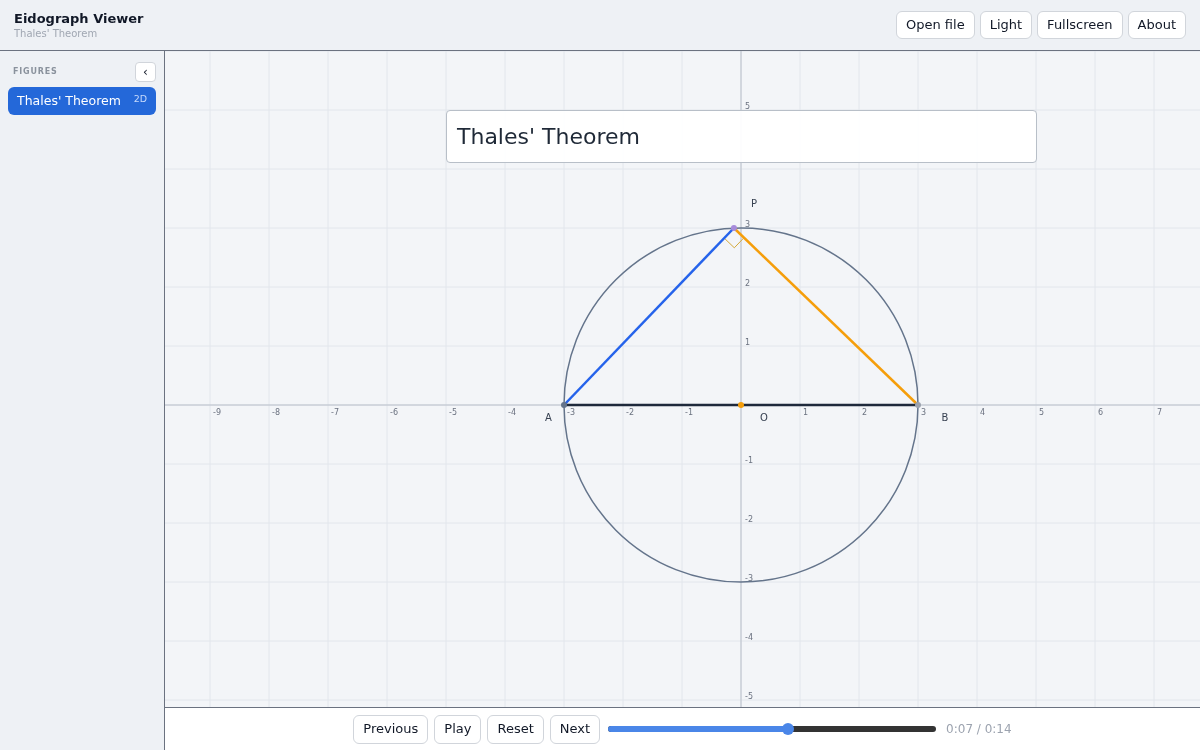 The height and width of the screenshot is (750, 1200). I want to click on tick-label: 4, so click(983, 412).